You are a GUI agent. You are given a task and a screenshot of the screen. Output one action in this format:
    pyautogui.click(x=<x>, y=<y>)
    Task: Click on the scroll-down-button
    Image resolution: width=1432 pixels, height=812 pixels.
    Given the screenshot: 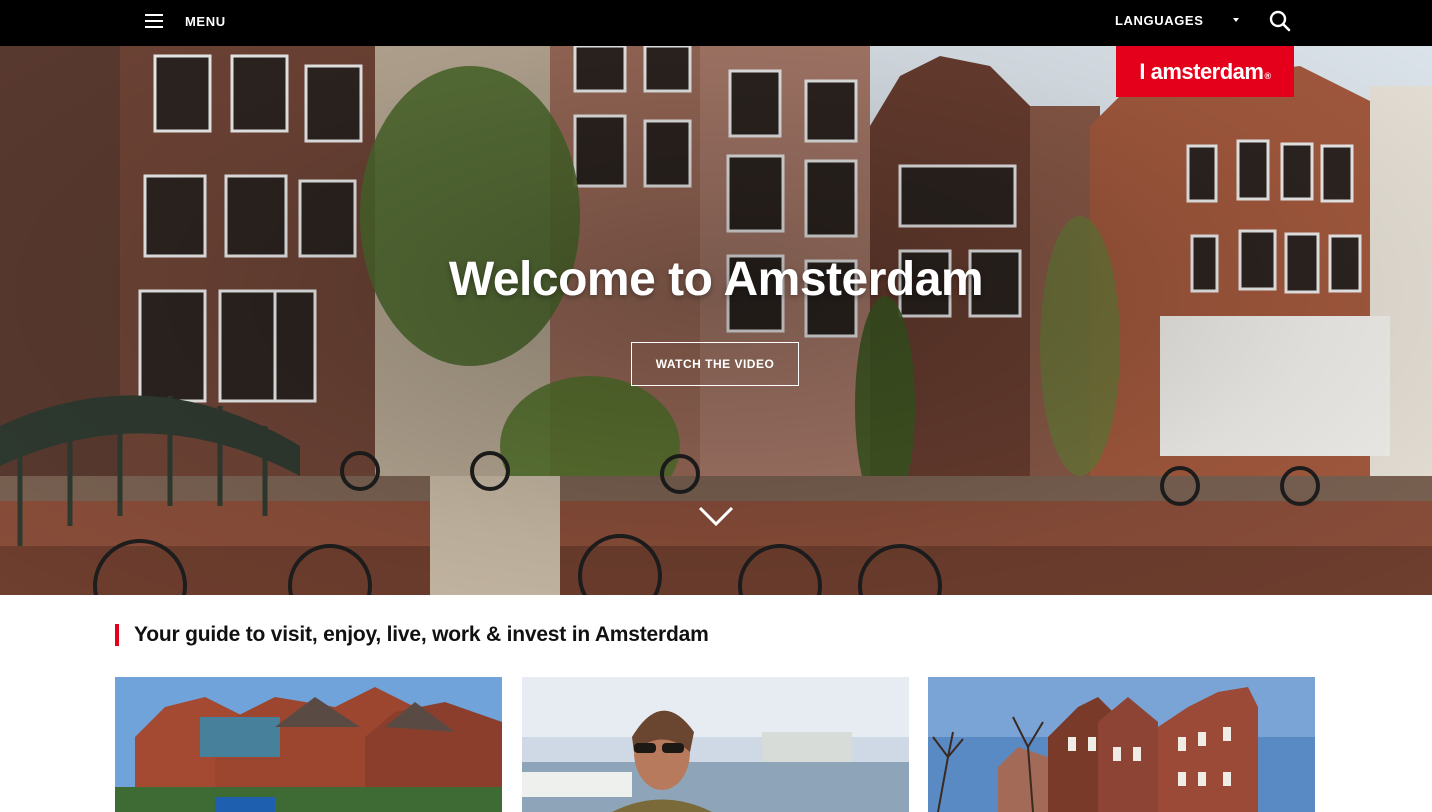 What is the action you would take?
    pyautogui.click(x=716, y=516)
    